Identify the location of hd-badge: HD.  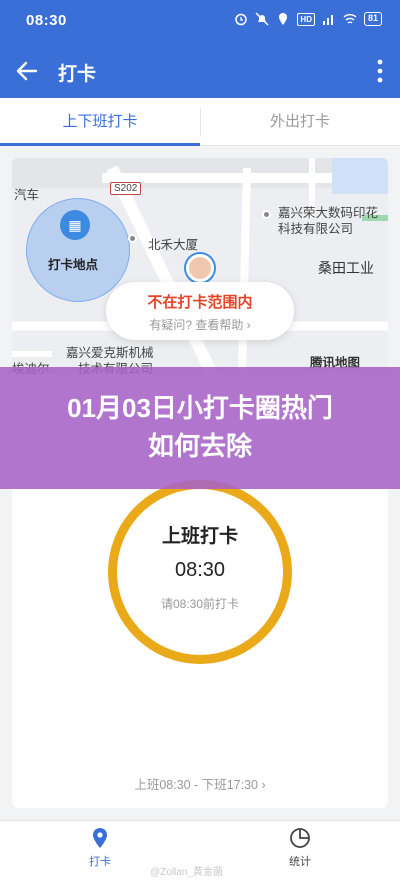
(306, 19).